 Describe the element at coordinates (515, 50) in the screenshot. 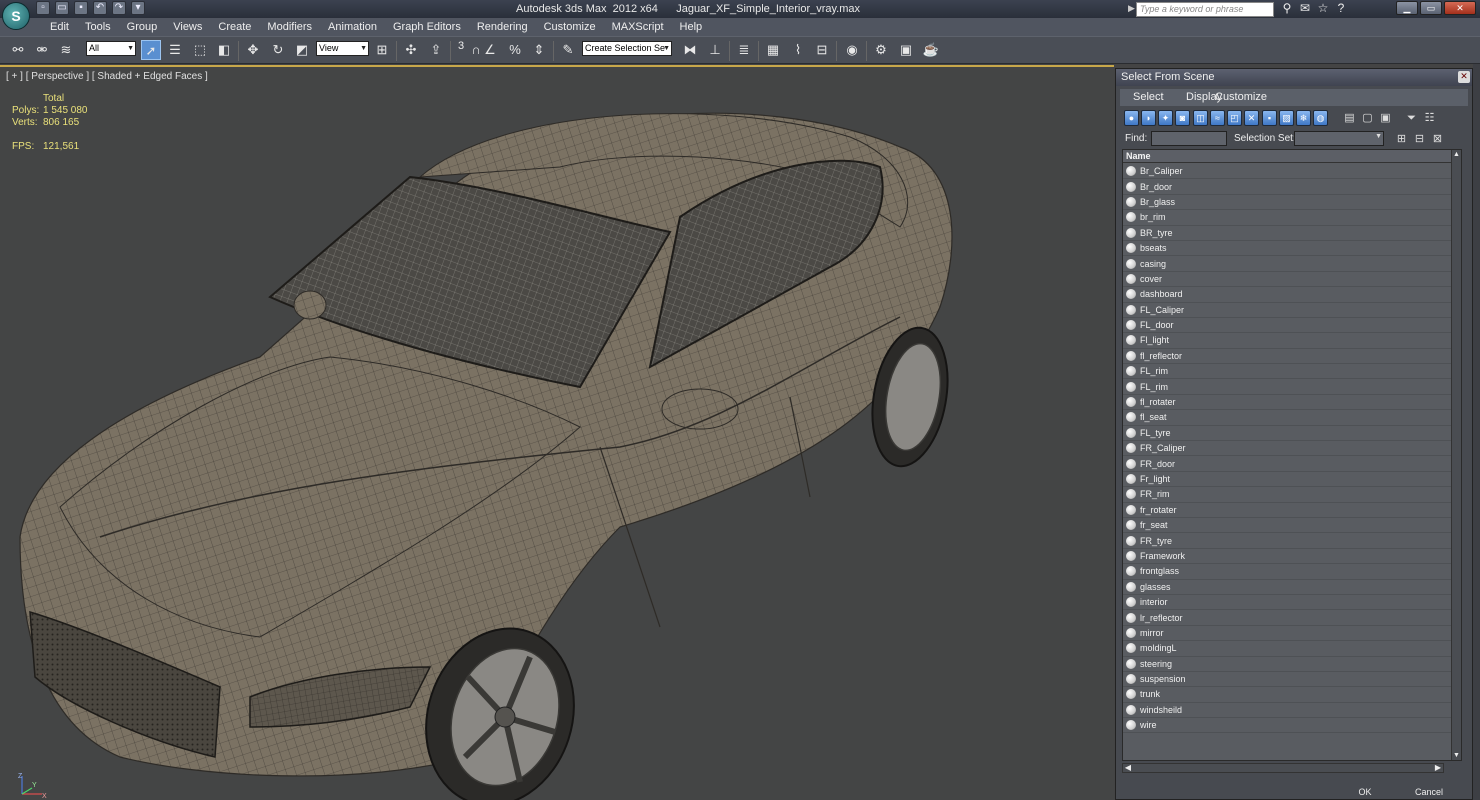

I see `percent-snap-icon: %` at that location.